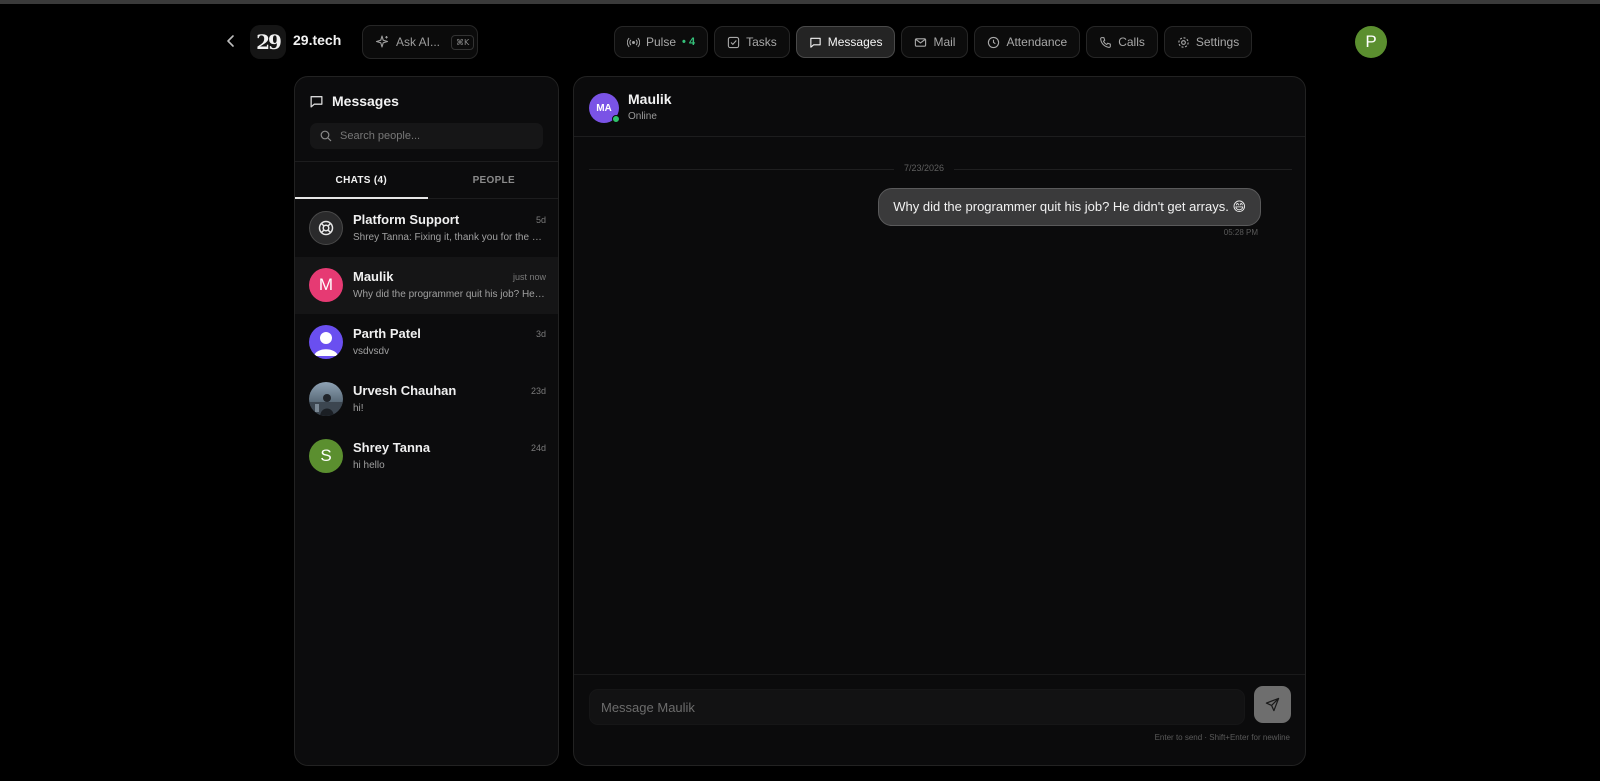 The width and height of the screenshot is (1600, 781). What do you see at coordinates (994, 42) in the screenshot?
I see `clock-icon` at bounding box center [994, 42].